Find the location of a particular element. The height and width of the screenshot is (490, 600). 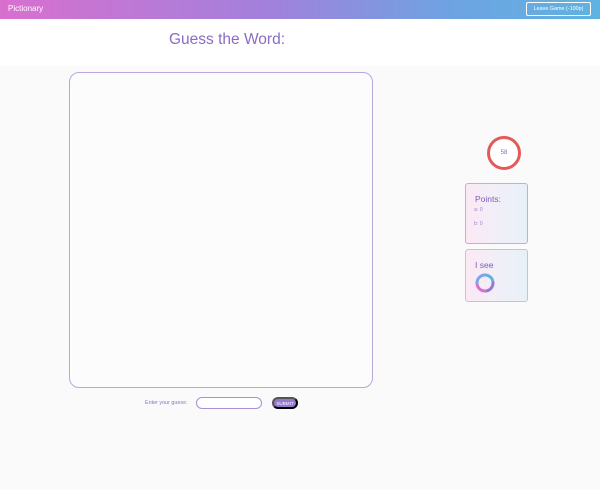

app-title: Pictionary is located at coordinates (26, 8).